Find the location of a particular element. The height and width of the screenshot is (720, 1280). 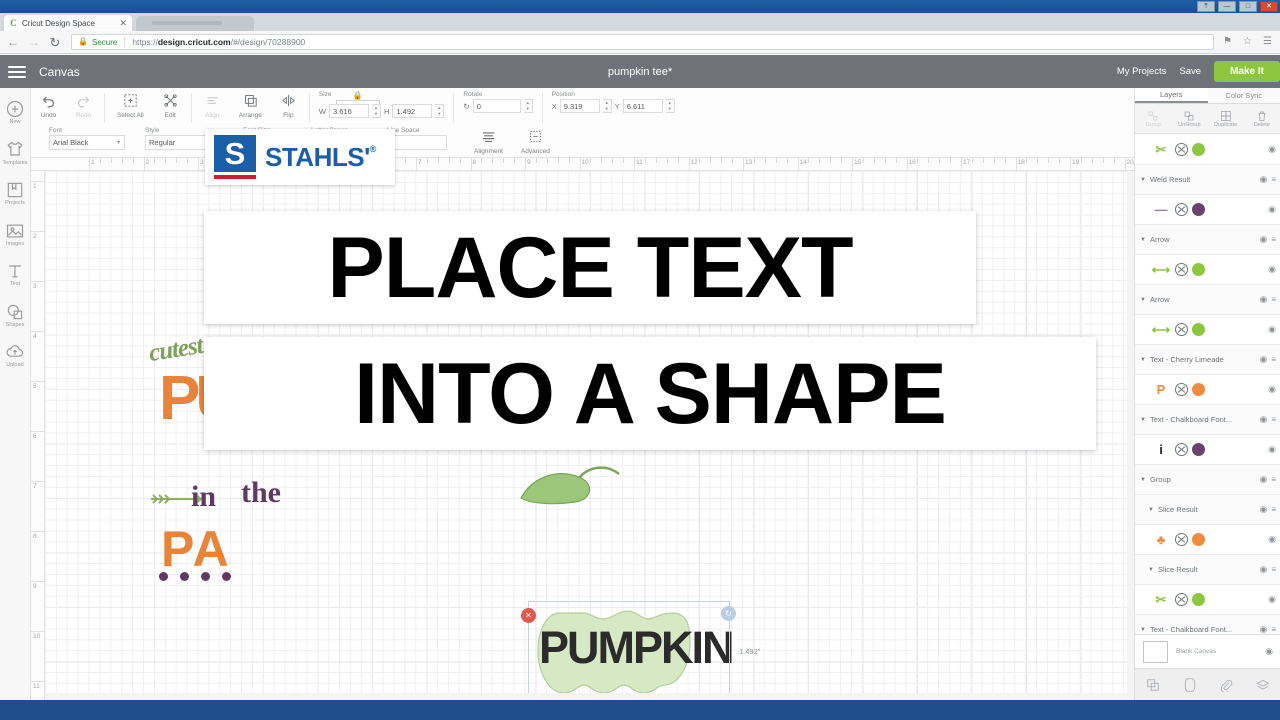

blank-canvas-row: Blank Canvas ◉ is located at coordinates (1207, 651).